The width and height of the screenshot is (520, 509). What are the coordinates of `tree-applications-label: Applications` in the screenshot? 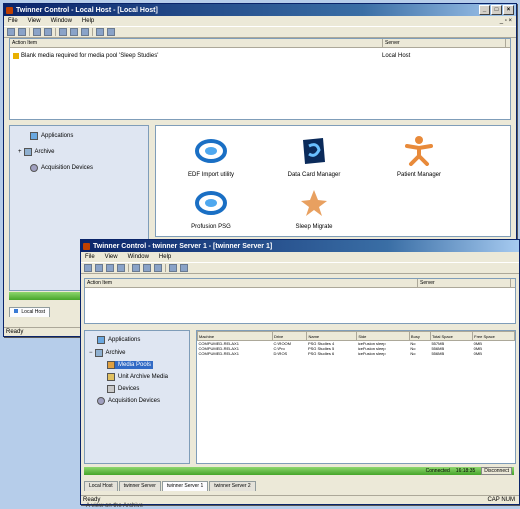 It's located at (57, 136).